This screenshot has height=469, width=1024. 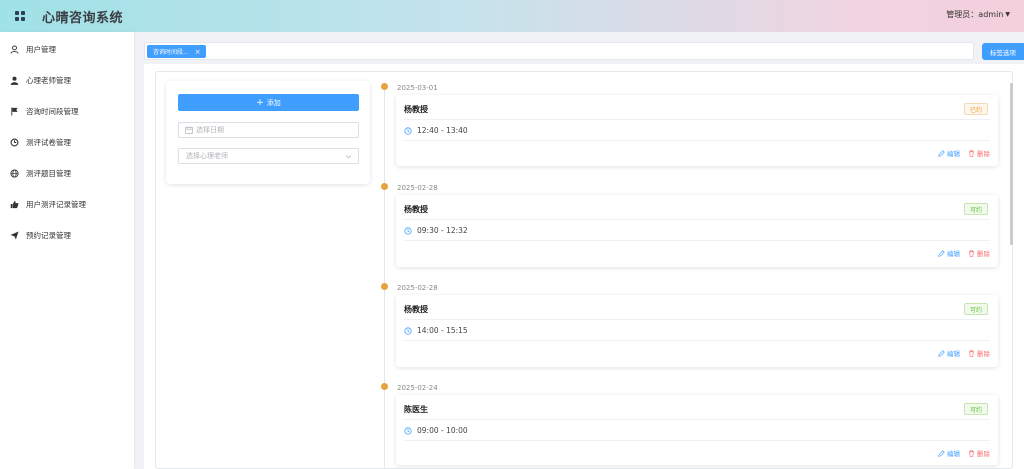 I want to click on timeslot-card: 杨教授 可约 14:00 - 15:15 编辑 删除, so click(x=697, y=331).